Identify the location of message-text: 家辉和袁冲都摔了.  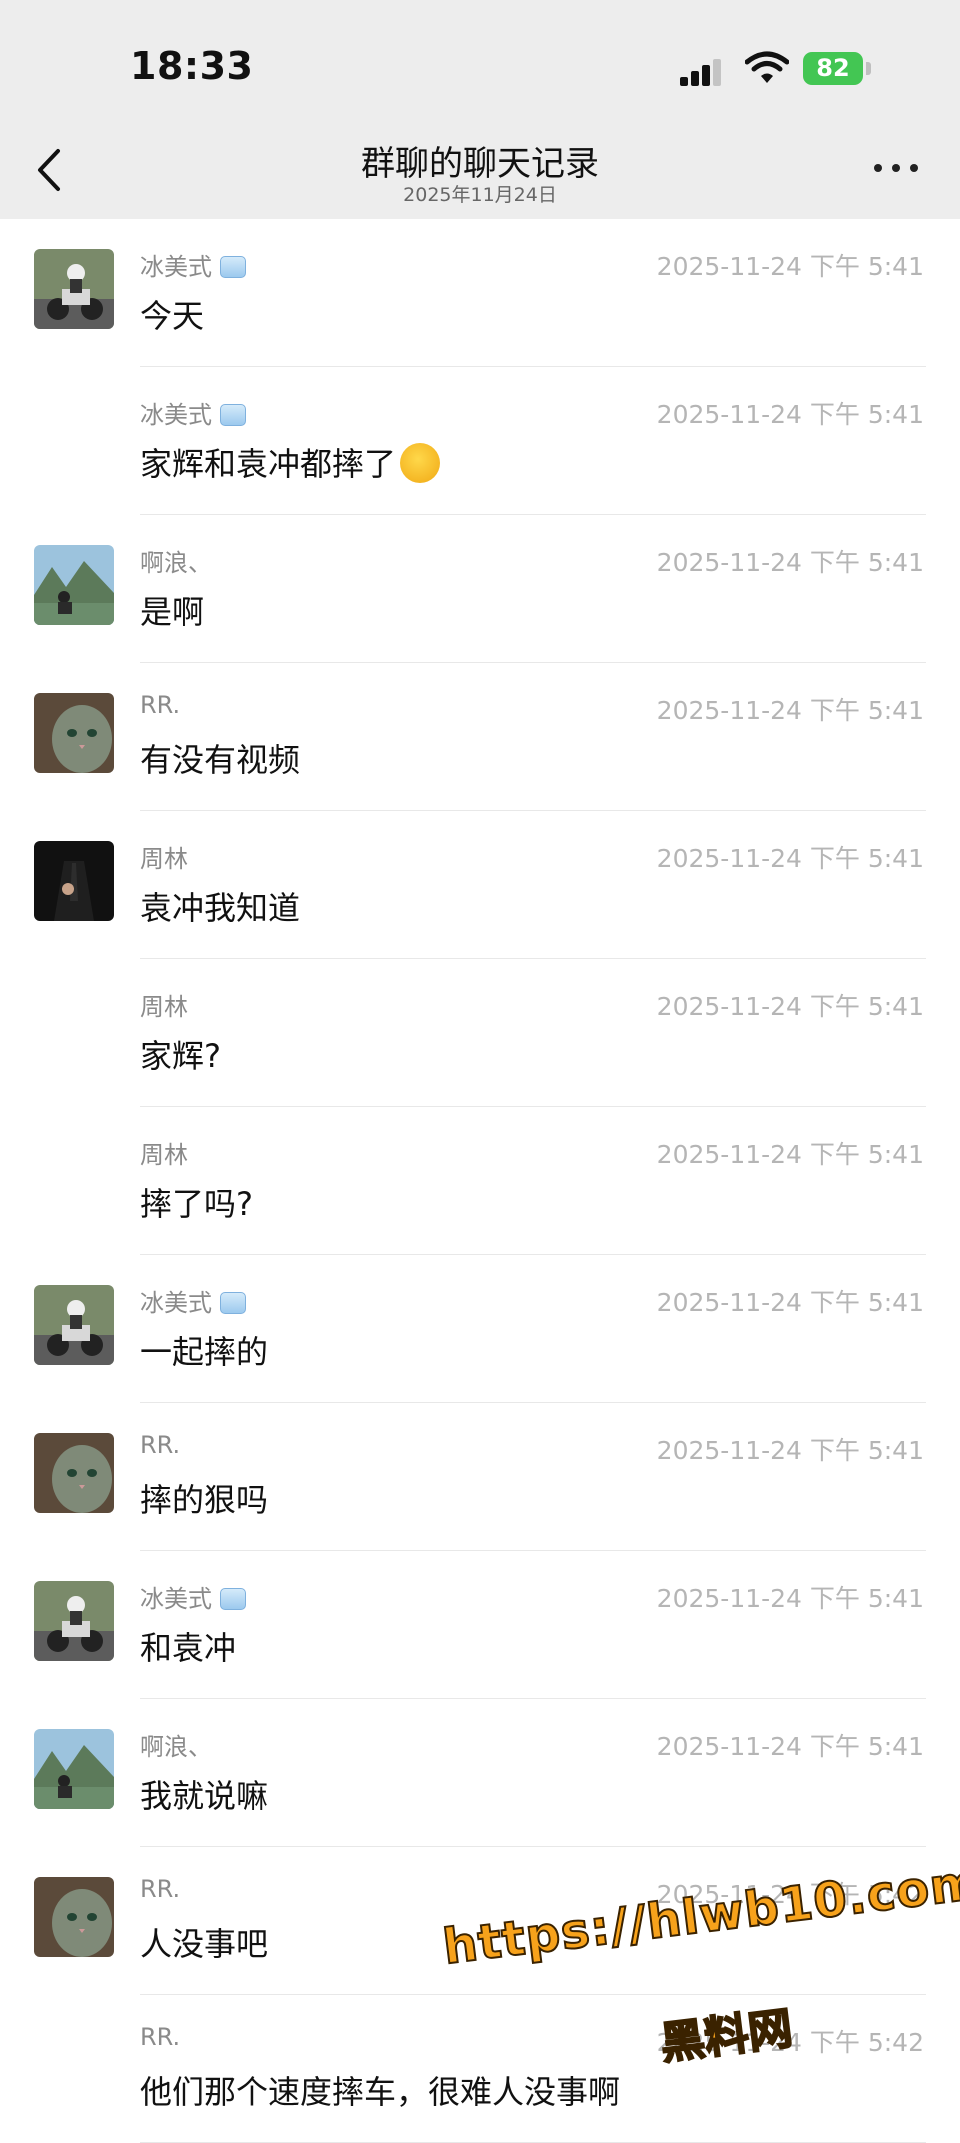
(290, 462).